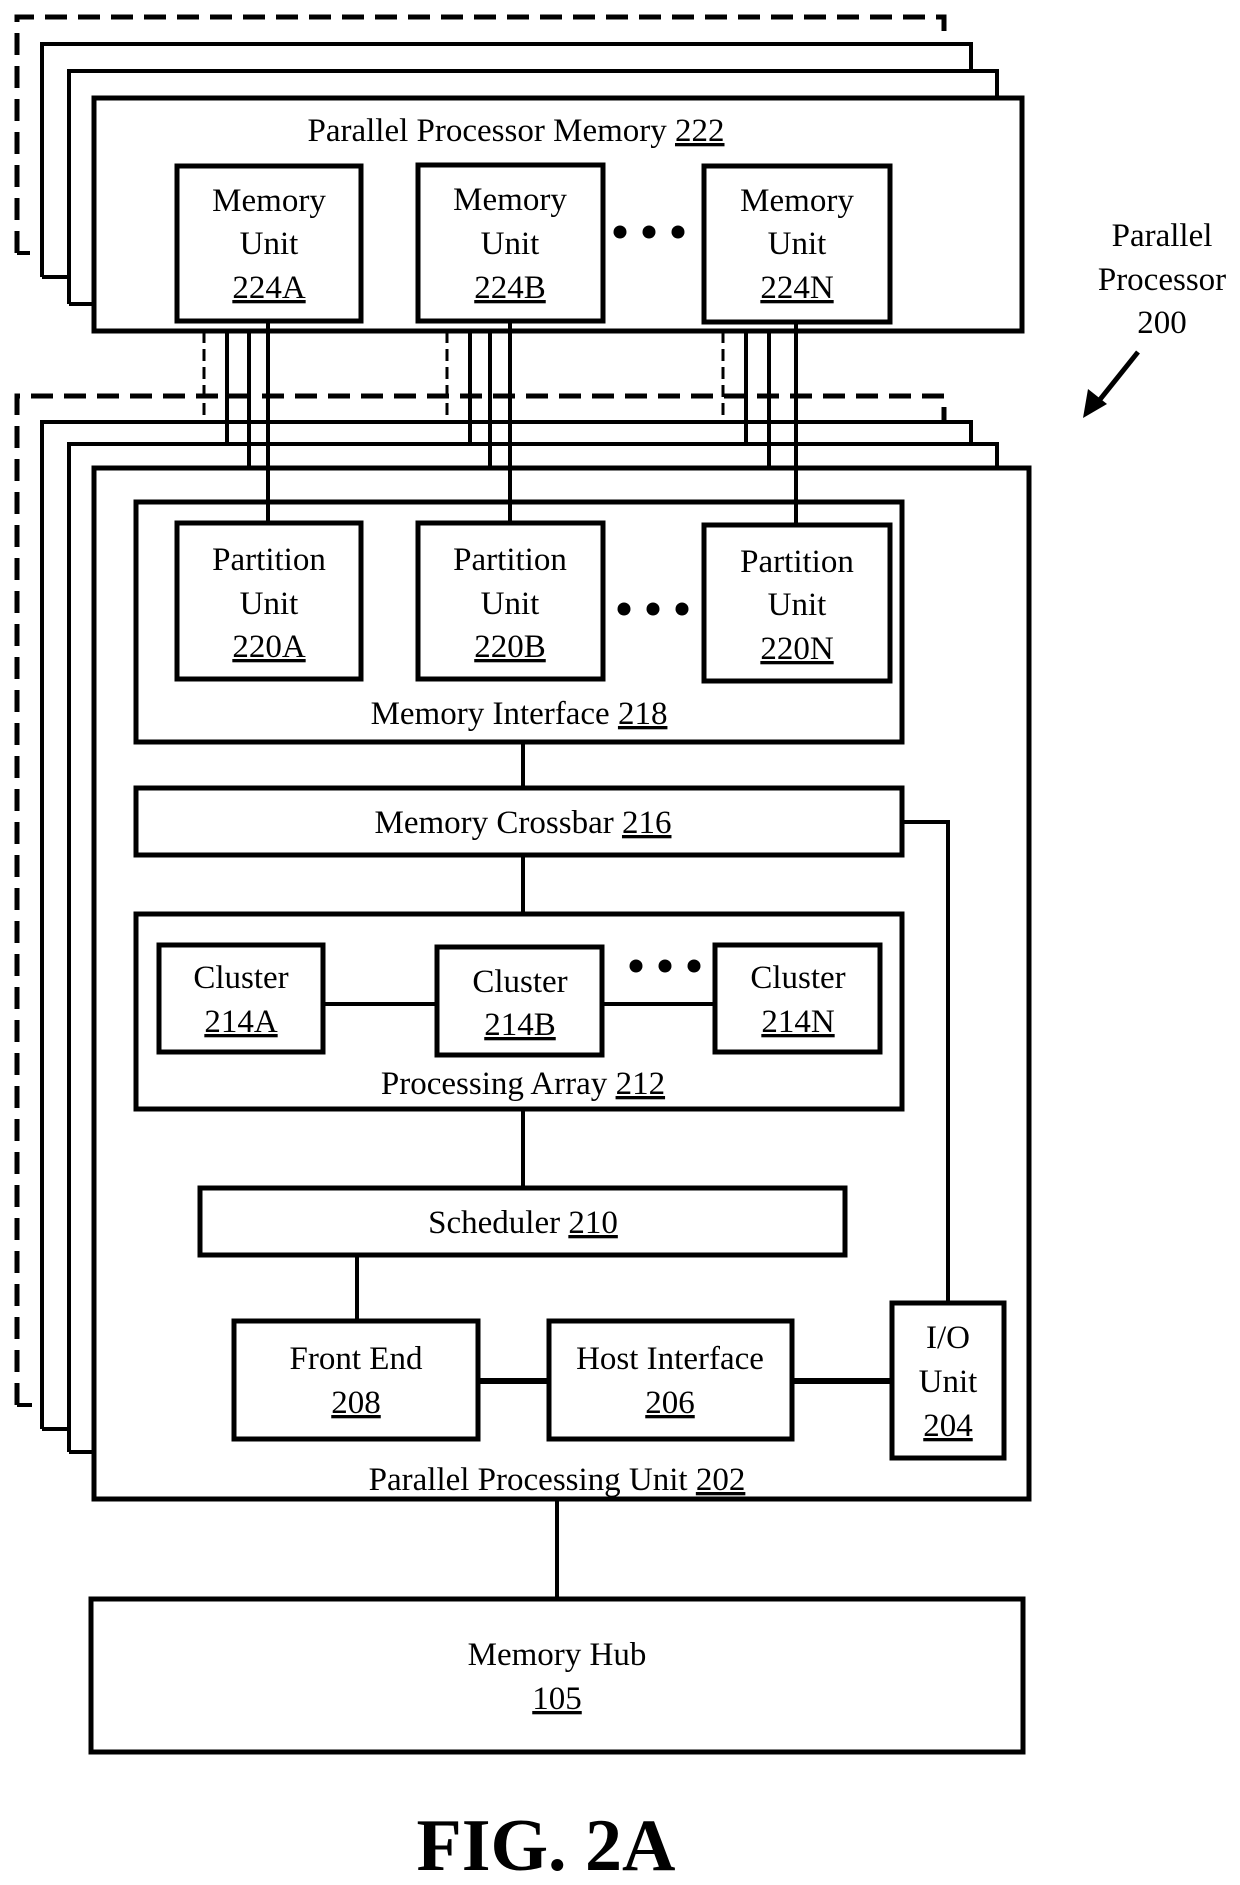 Image resolution: width=1240 pixels, height=1885 pixels. Describe the element at coordinates (593, 1223) in the screenshot. I see `scheduler-ref: 210` at that location.